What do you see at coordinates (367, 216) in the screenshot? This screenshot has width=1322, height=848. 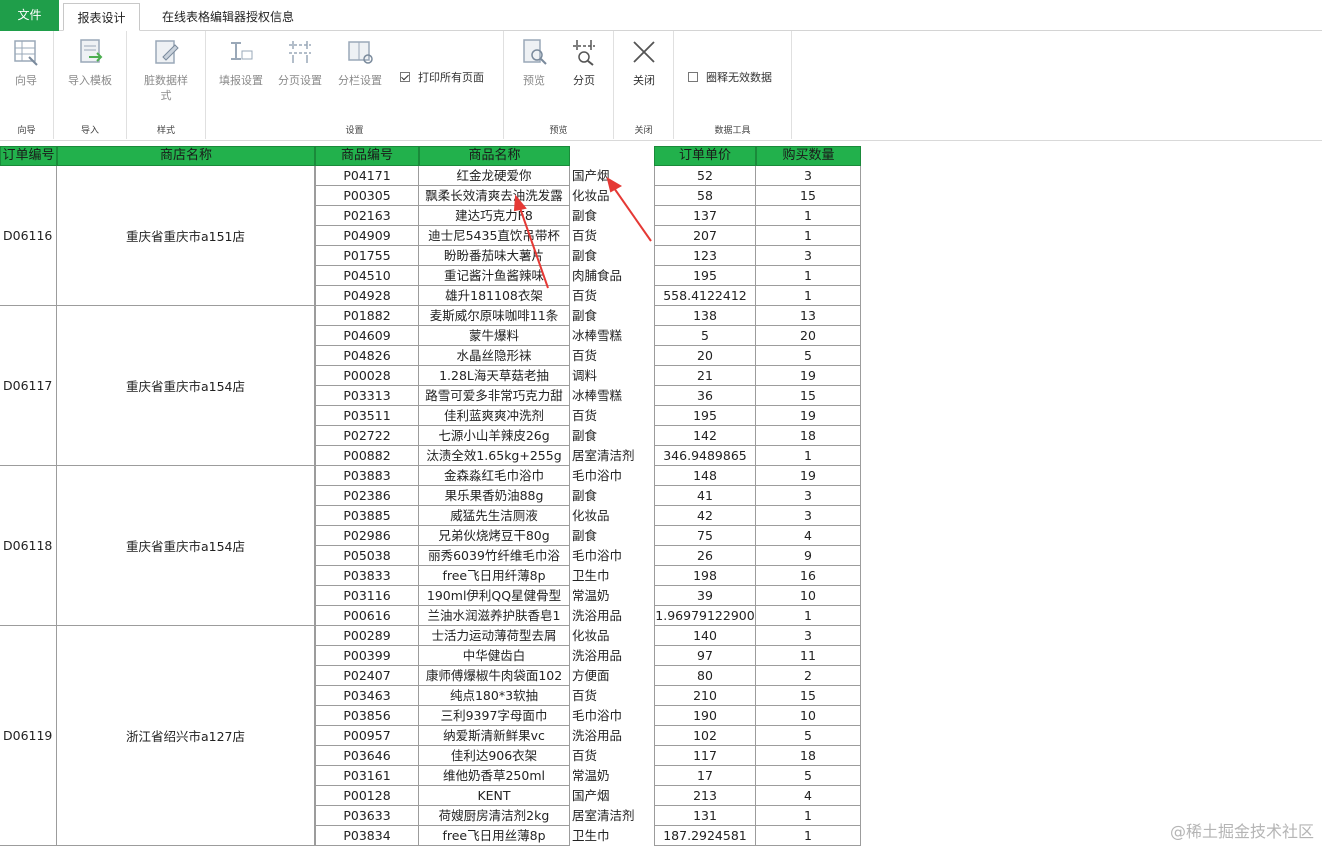 I see `product-code-cell: P02163` at bounding box center [367, 216].